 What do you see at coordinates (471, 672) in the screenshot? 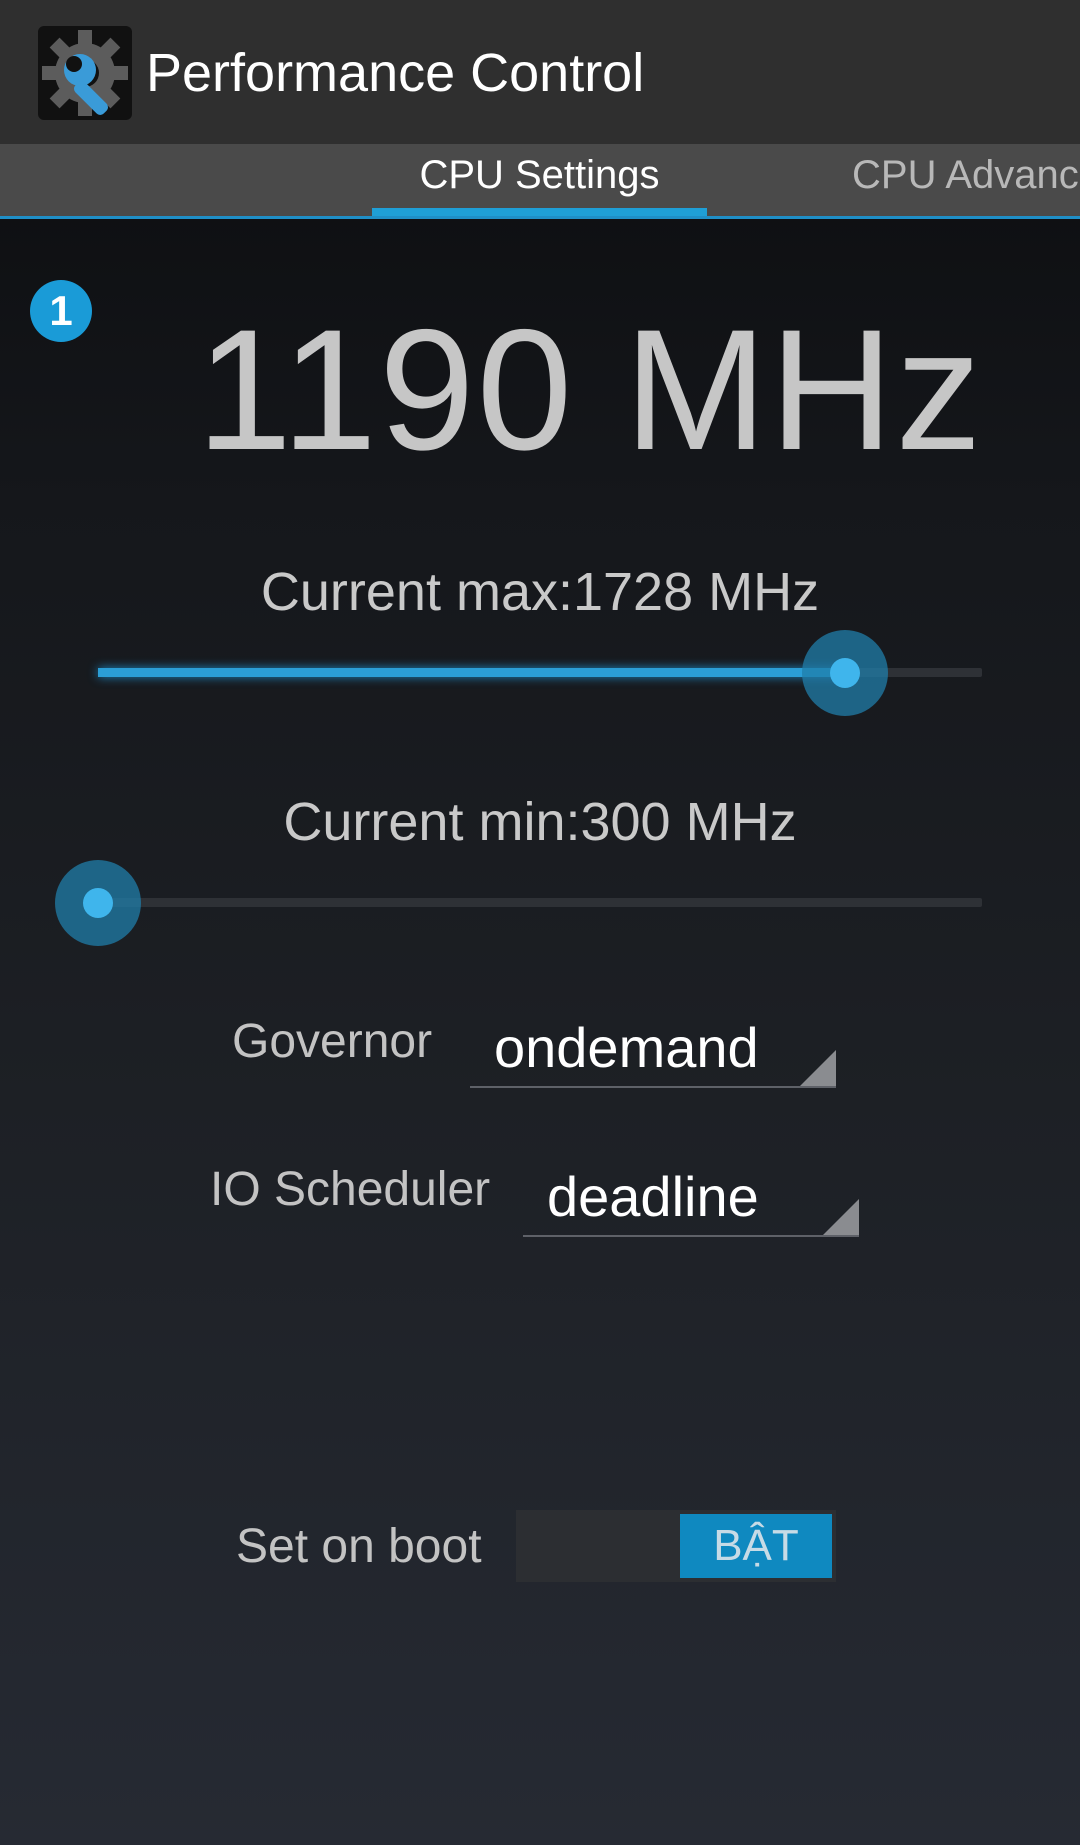
I see `slider-fill` at bounding box center [471, 672].